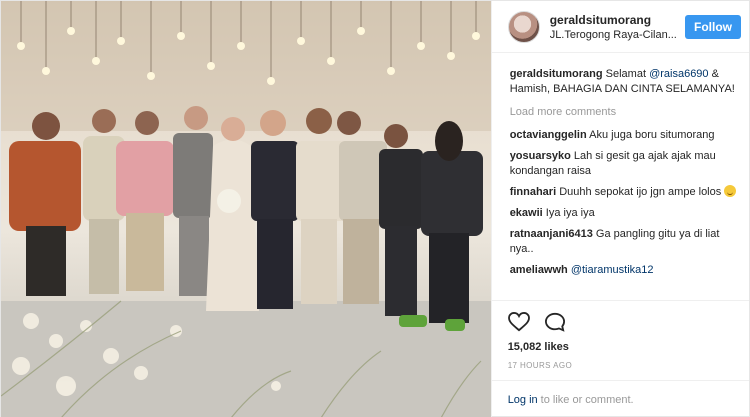  I want to click on login-prompt: Log in to like or comment., so click(620, 398).